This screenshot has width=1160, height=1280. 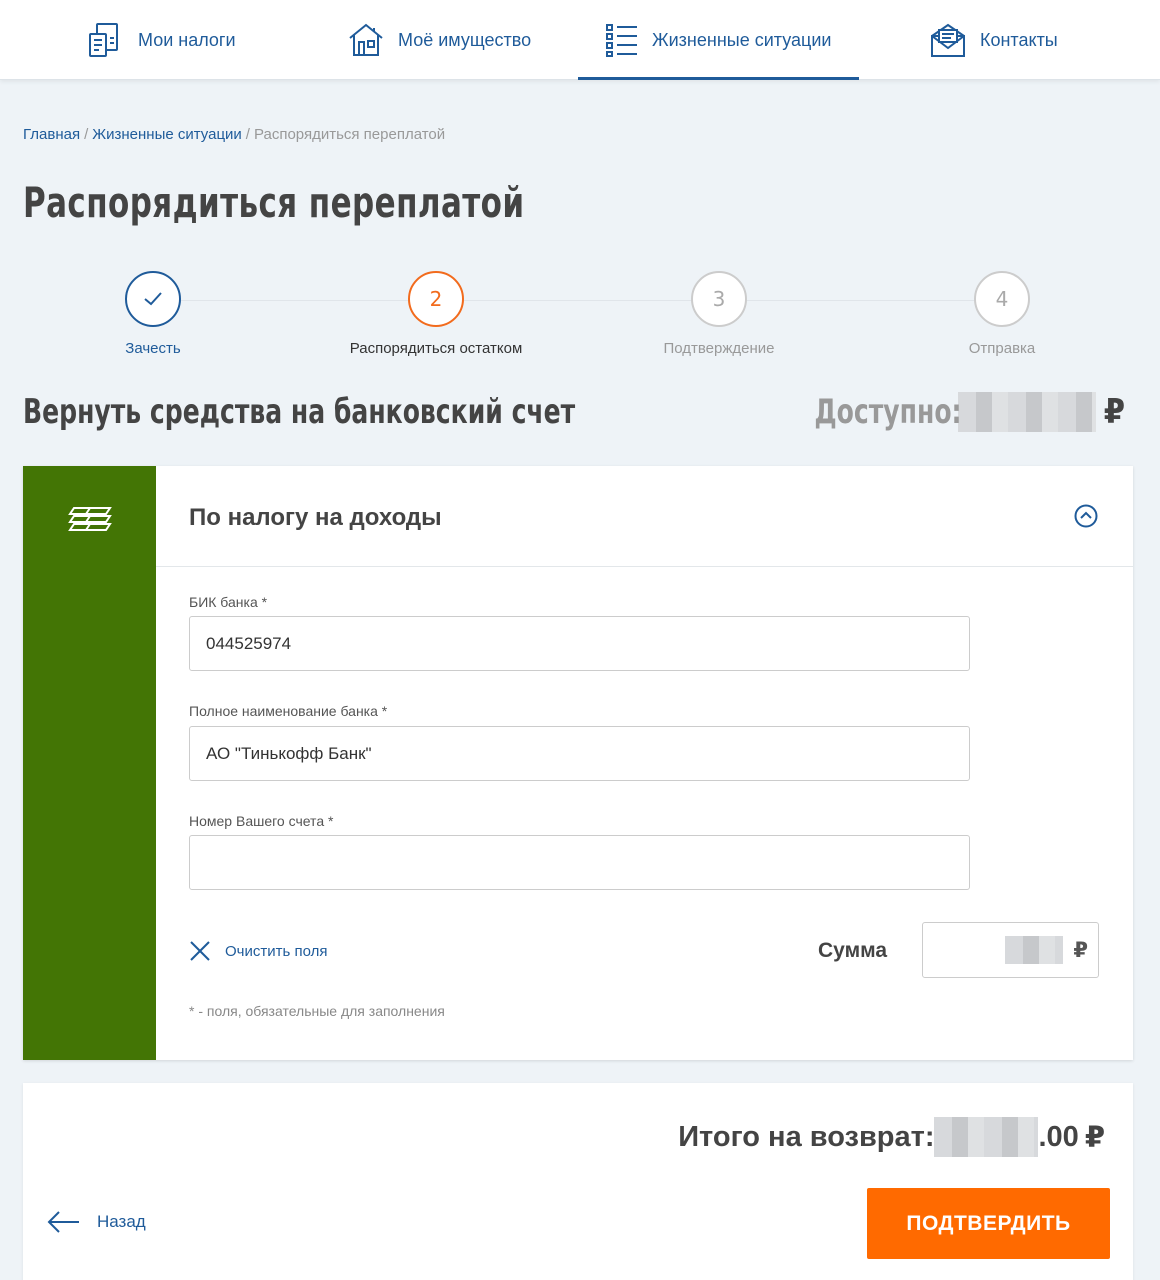 I want to click on back-button: Назад, so click(x=96, y=1222).